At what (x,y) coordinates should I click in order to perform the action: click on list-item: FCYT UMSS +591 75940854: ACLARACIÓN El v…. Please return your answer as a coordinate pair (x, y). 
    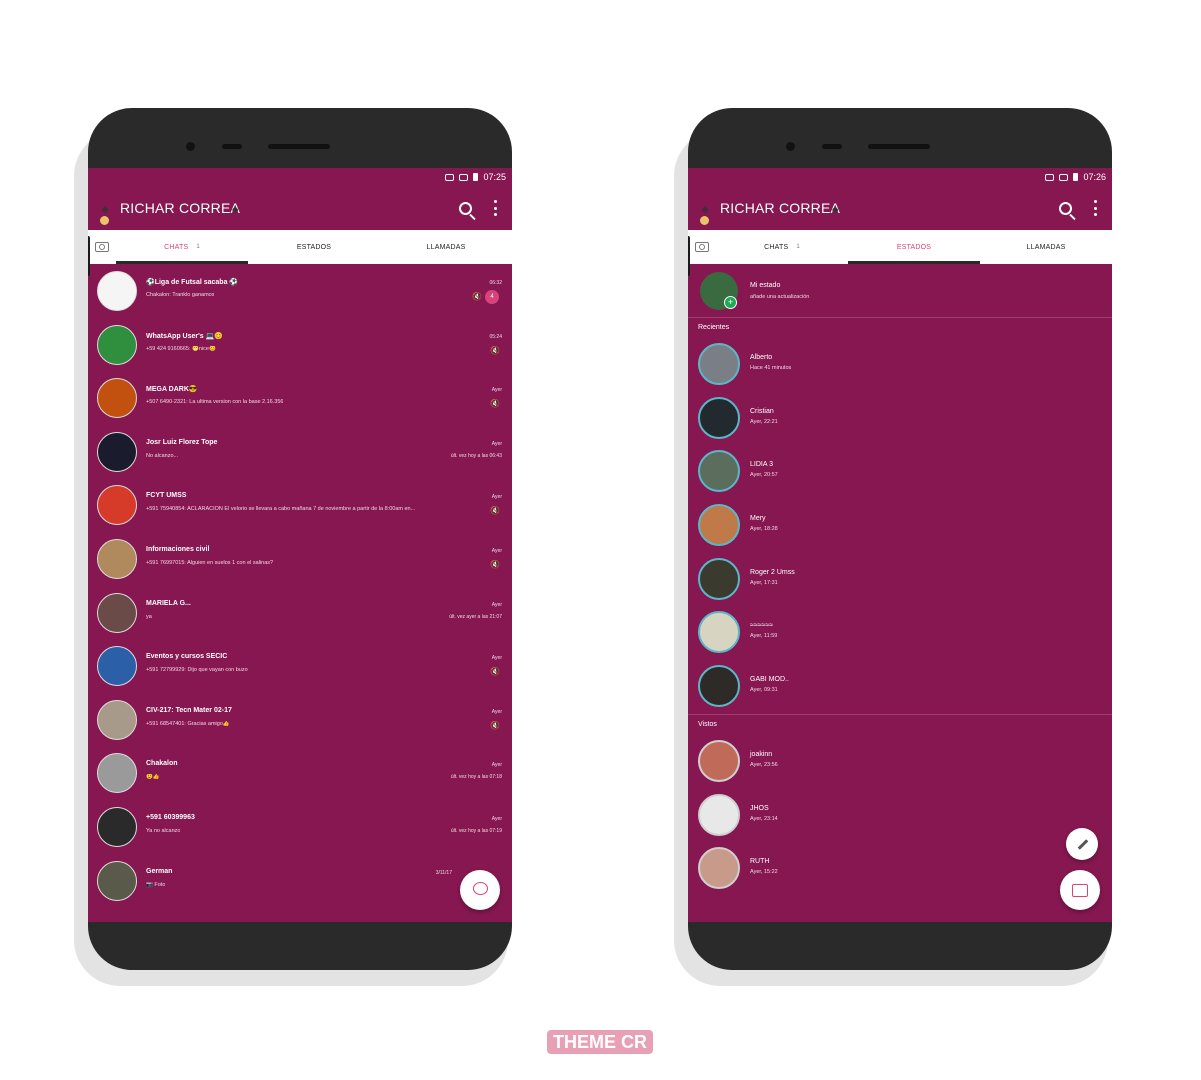
    Looking at the image, I should click on (300, 505).